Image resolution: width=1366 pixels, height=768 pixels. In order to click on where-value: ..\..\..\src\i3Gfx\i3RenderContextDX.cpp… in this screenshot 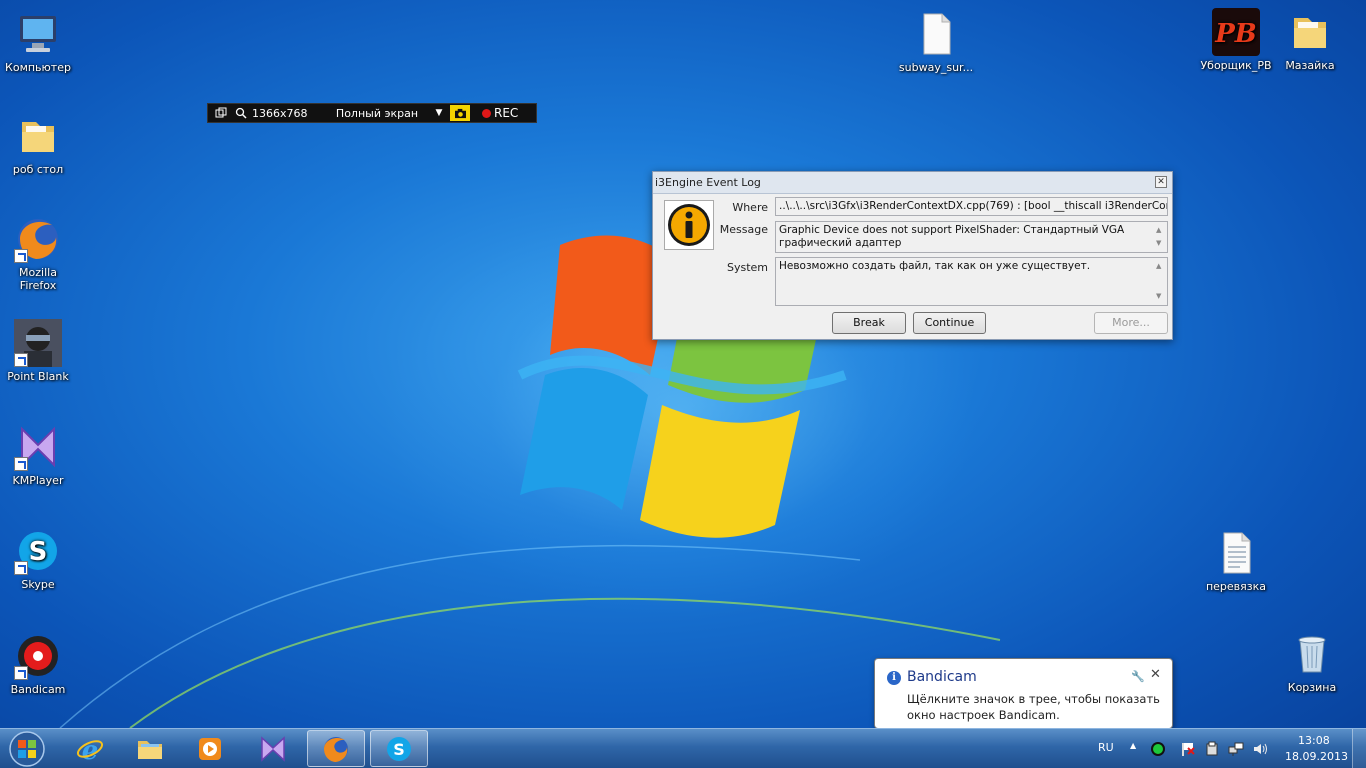, I will do `click(973, 206)`.